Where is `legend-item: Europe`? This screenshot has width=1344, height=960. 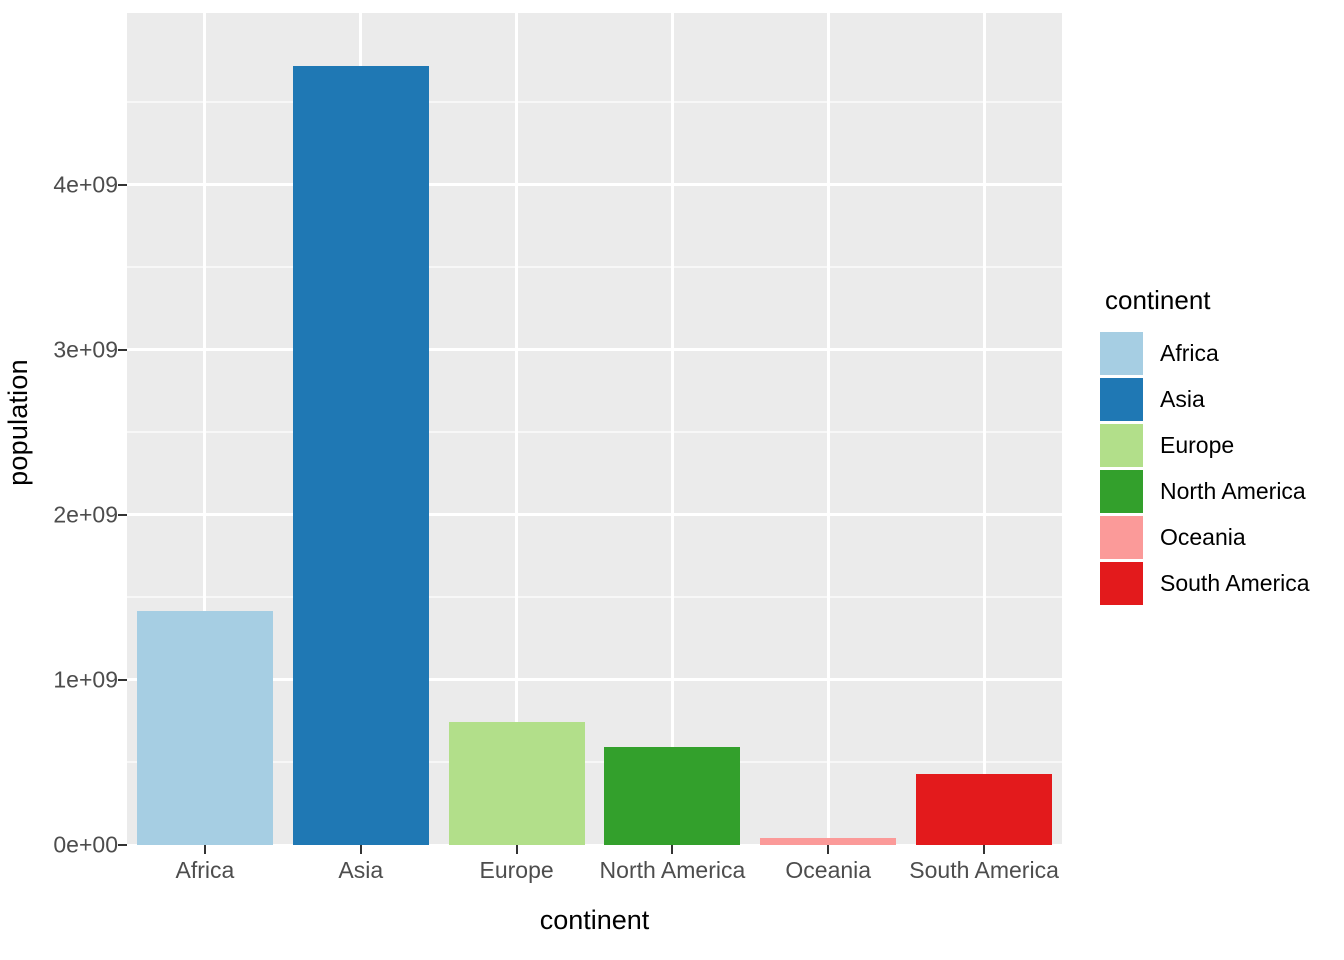
legend-item: Europe is located at coordinates (1205, 445).